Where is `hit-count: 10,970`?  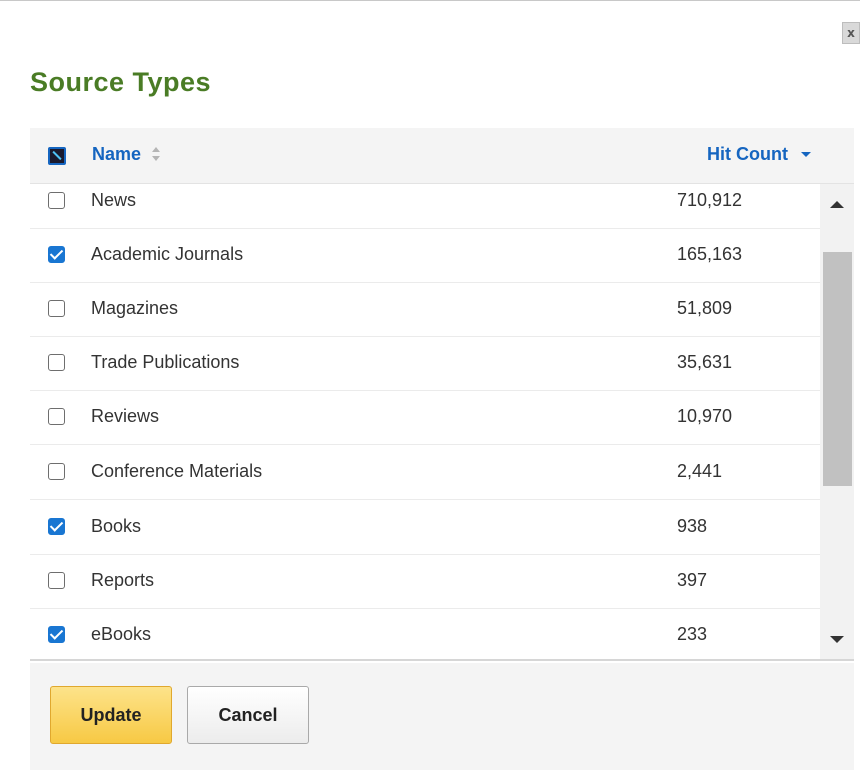
hit-count: 10,970 is located at coordinates (705, 416).